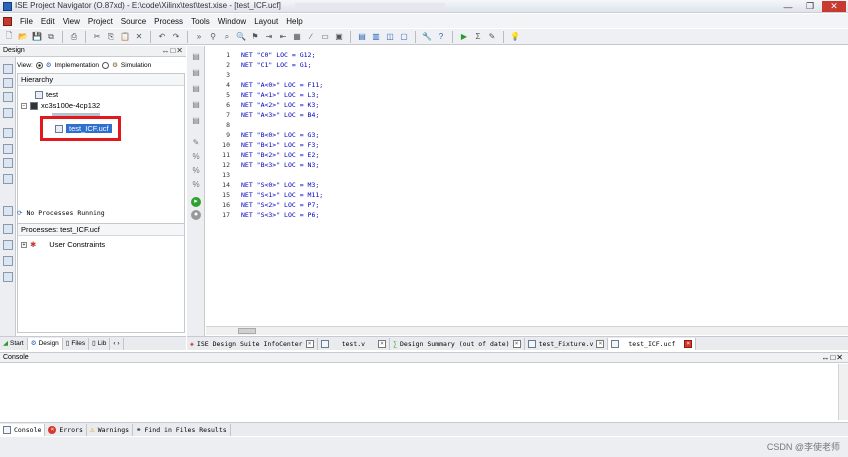 The image size is (848, 457). I want to click on layout-icon: ▣, so click(339, 37).